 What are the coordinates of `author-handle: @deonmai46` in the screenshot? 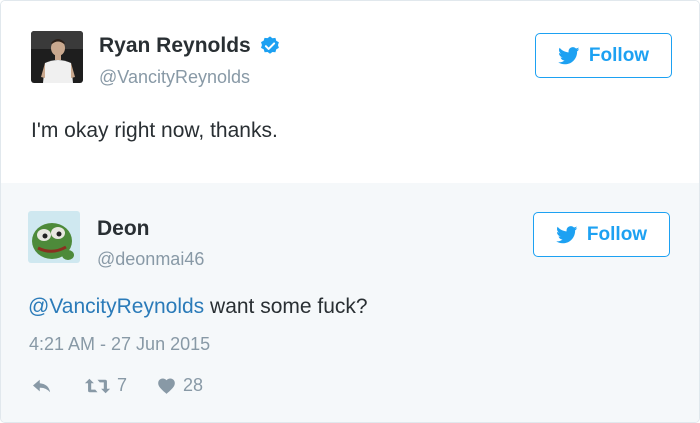 It's located at (150, 259).